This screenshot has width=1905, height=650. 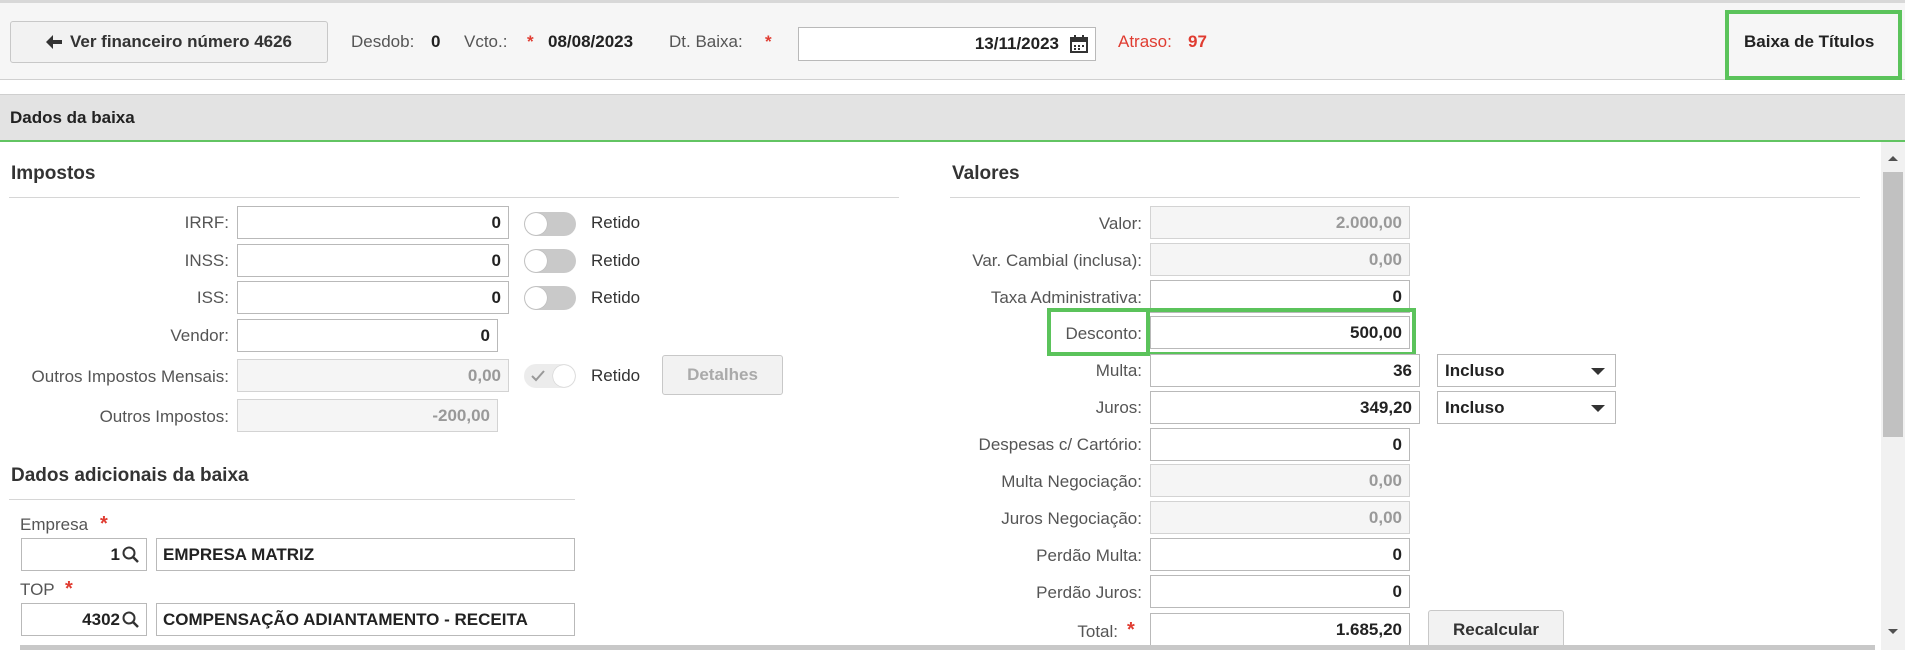 What do you see at coordinates (986, 173) in the screenshot?
I see `valores-title: Valores` at bounding box center [986, 173].